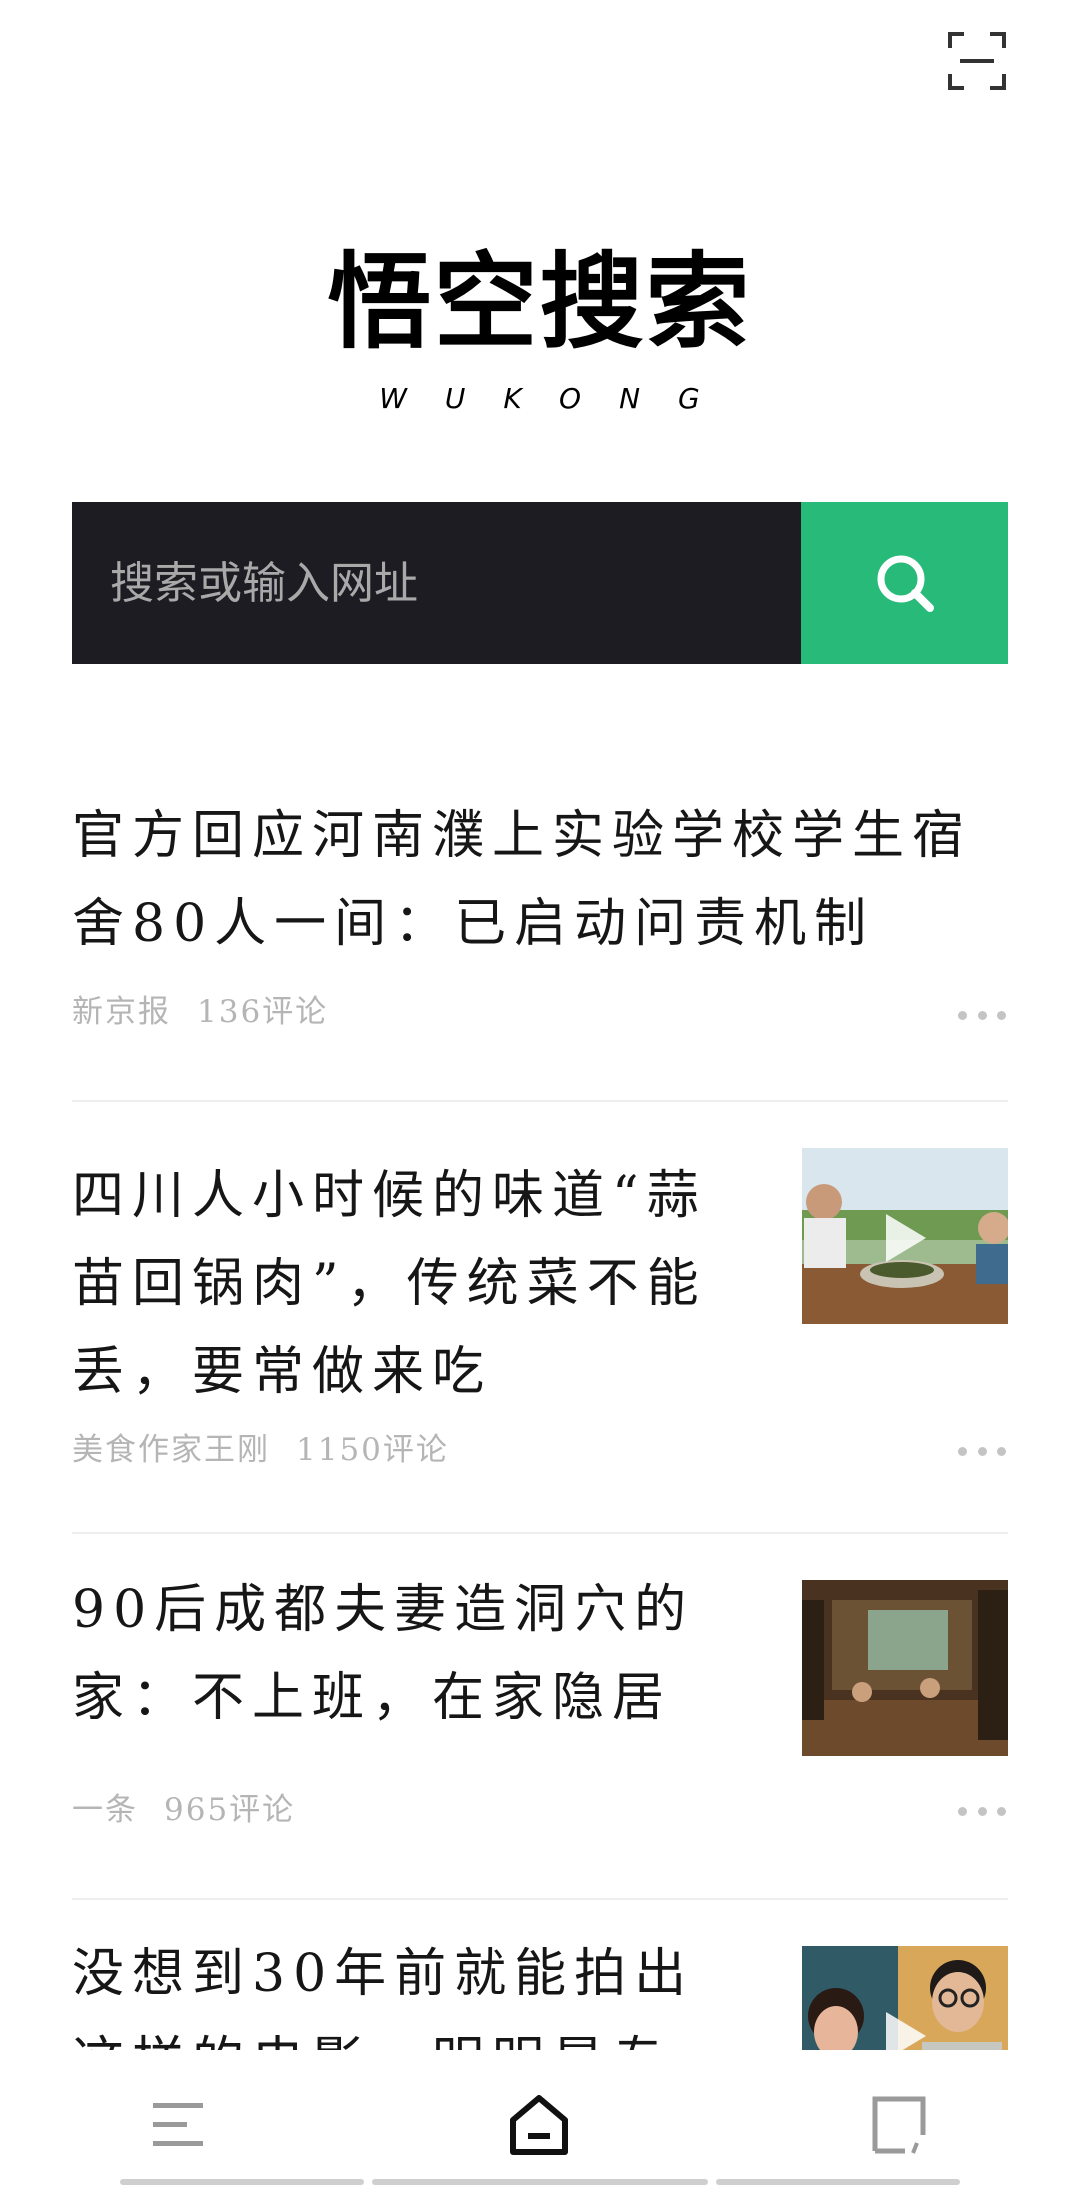 Image resolution: width=1079 pixels, height=2199 pixels. I want to click on news-item: 90后成都夫妻造洞穴的家：不上班，在家隐居 一条 965评论, so click(540, 1717).